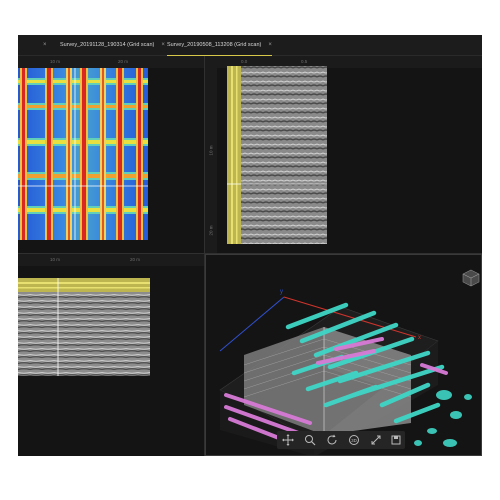 The height and width of the screenshot is (500, 500). What do you see at coordinates (471, 278) in the screenshot?
I see `view-cube-icon` at bounding box center [471, 278].